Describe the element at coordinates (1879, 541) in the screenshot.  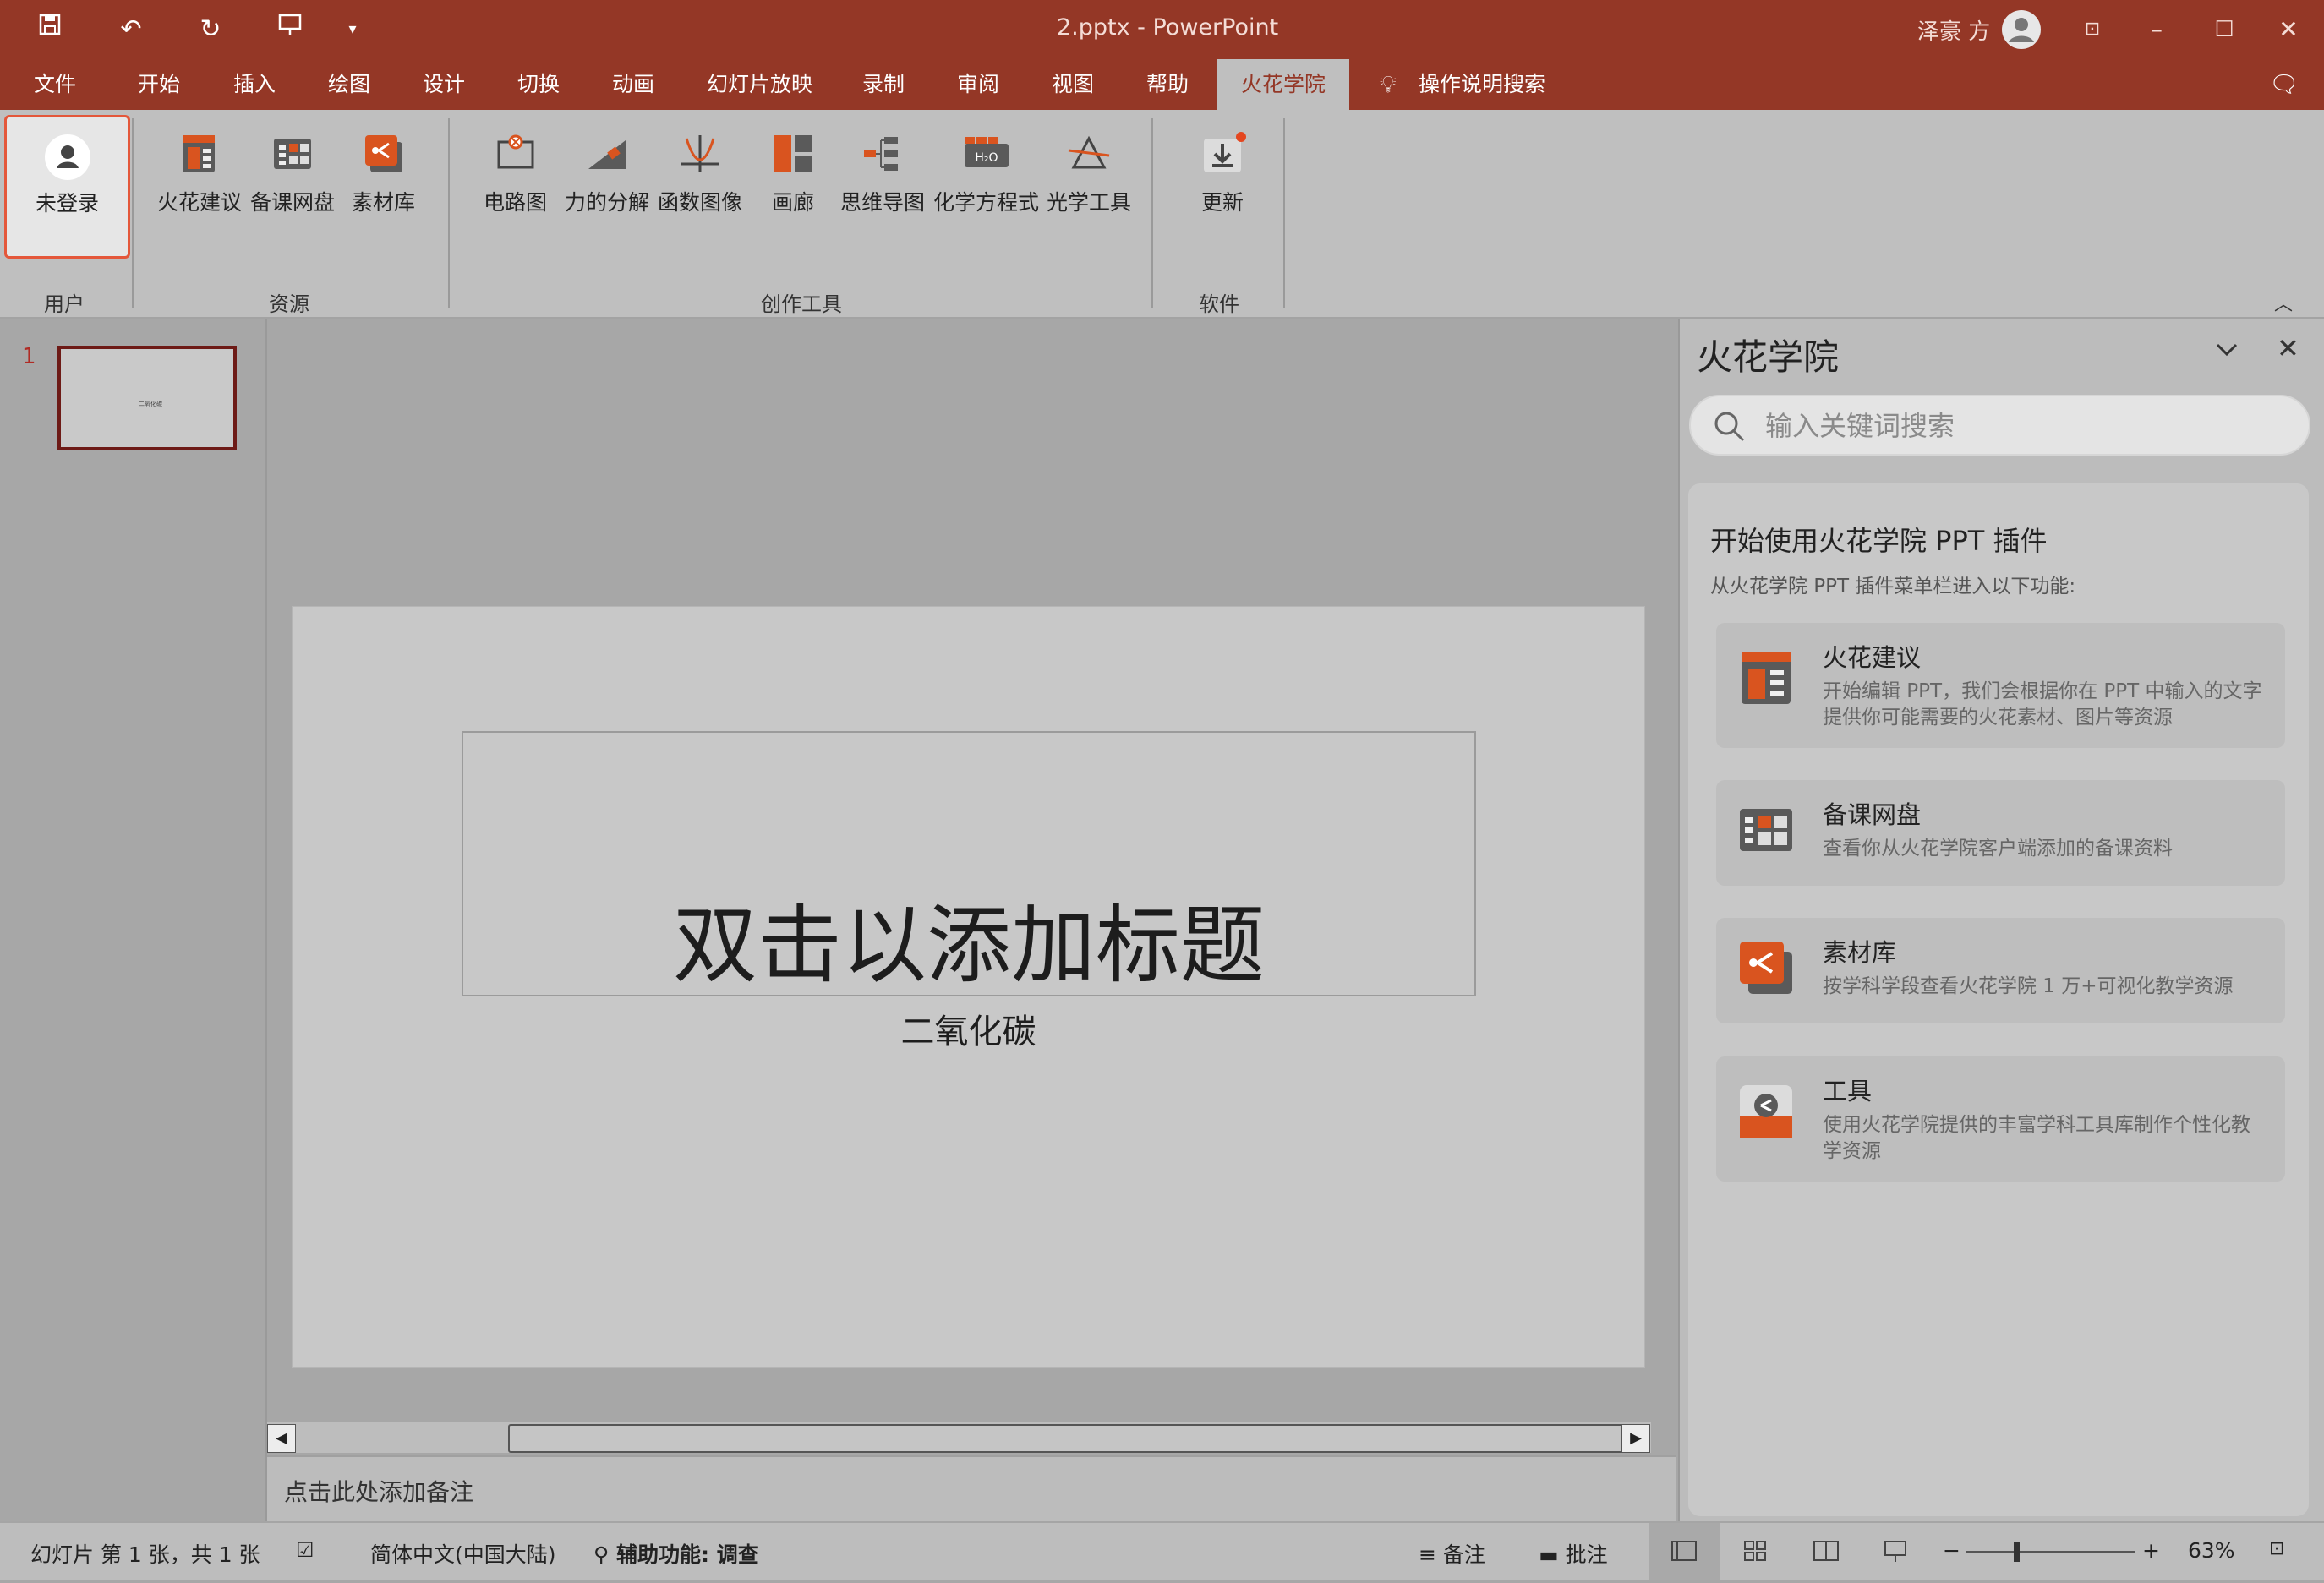
I see `welcome-heading: 开始使用火花学院 PPT 插件` at that location.